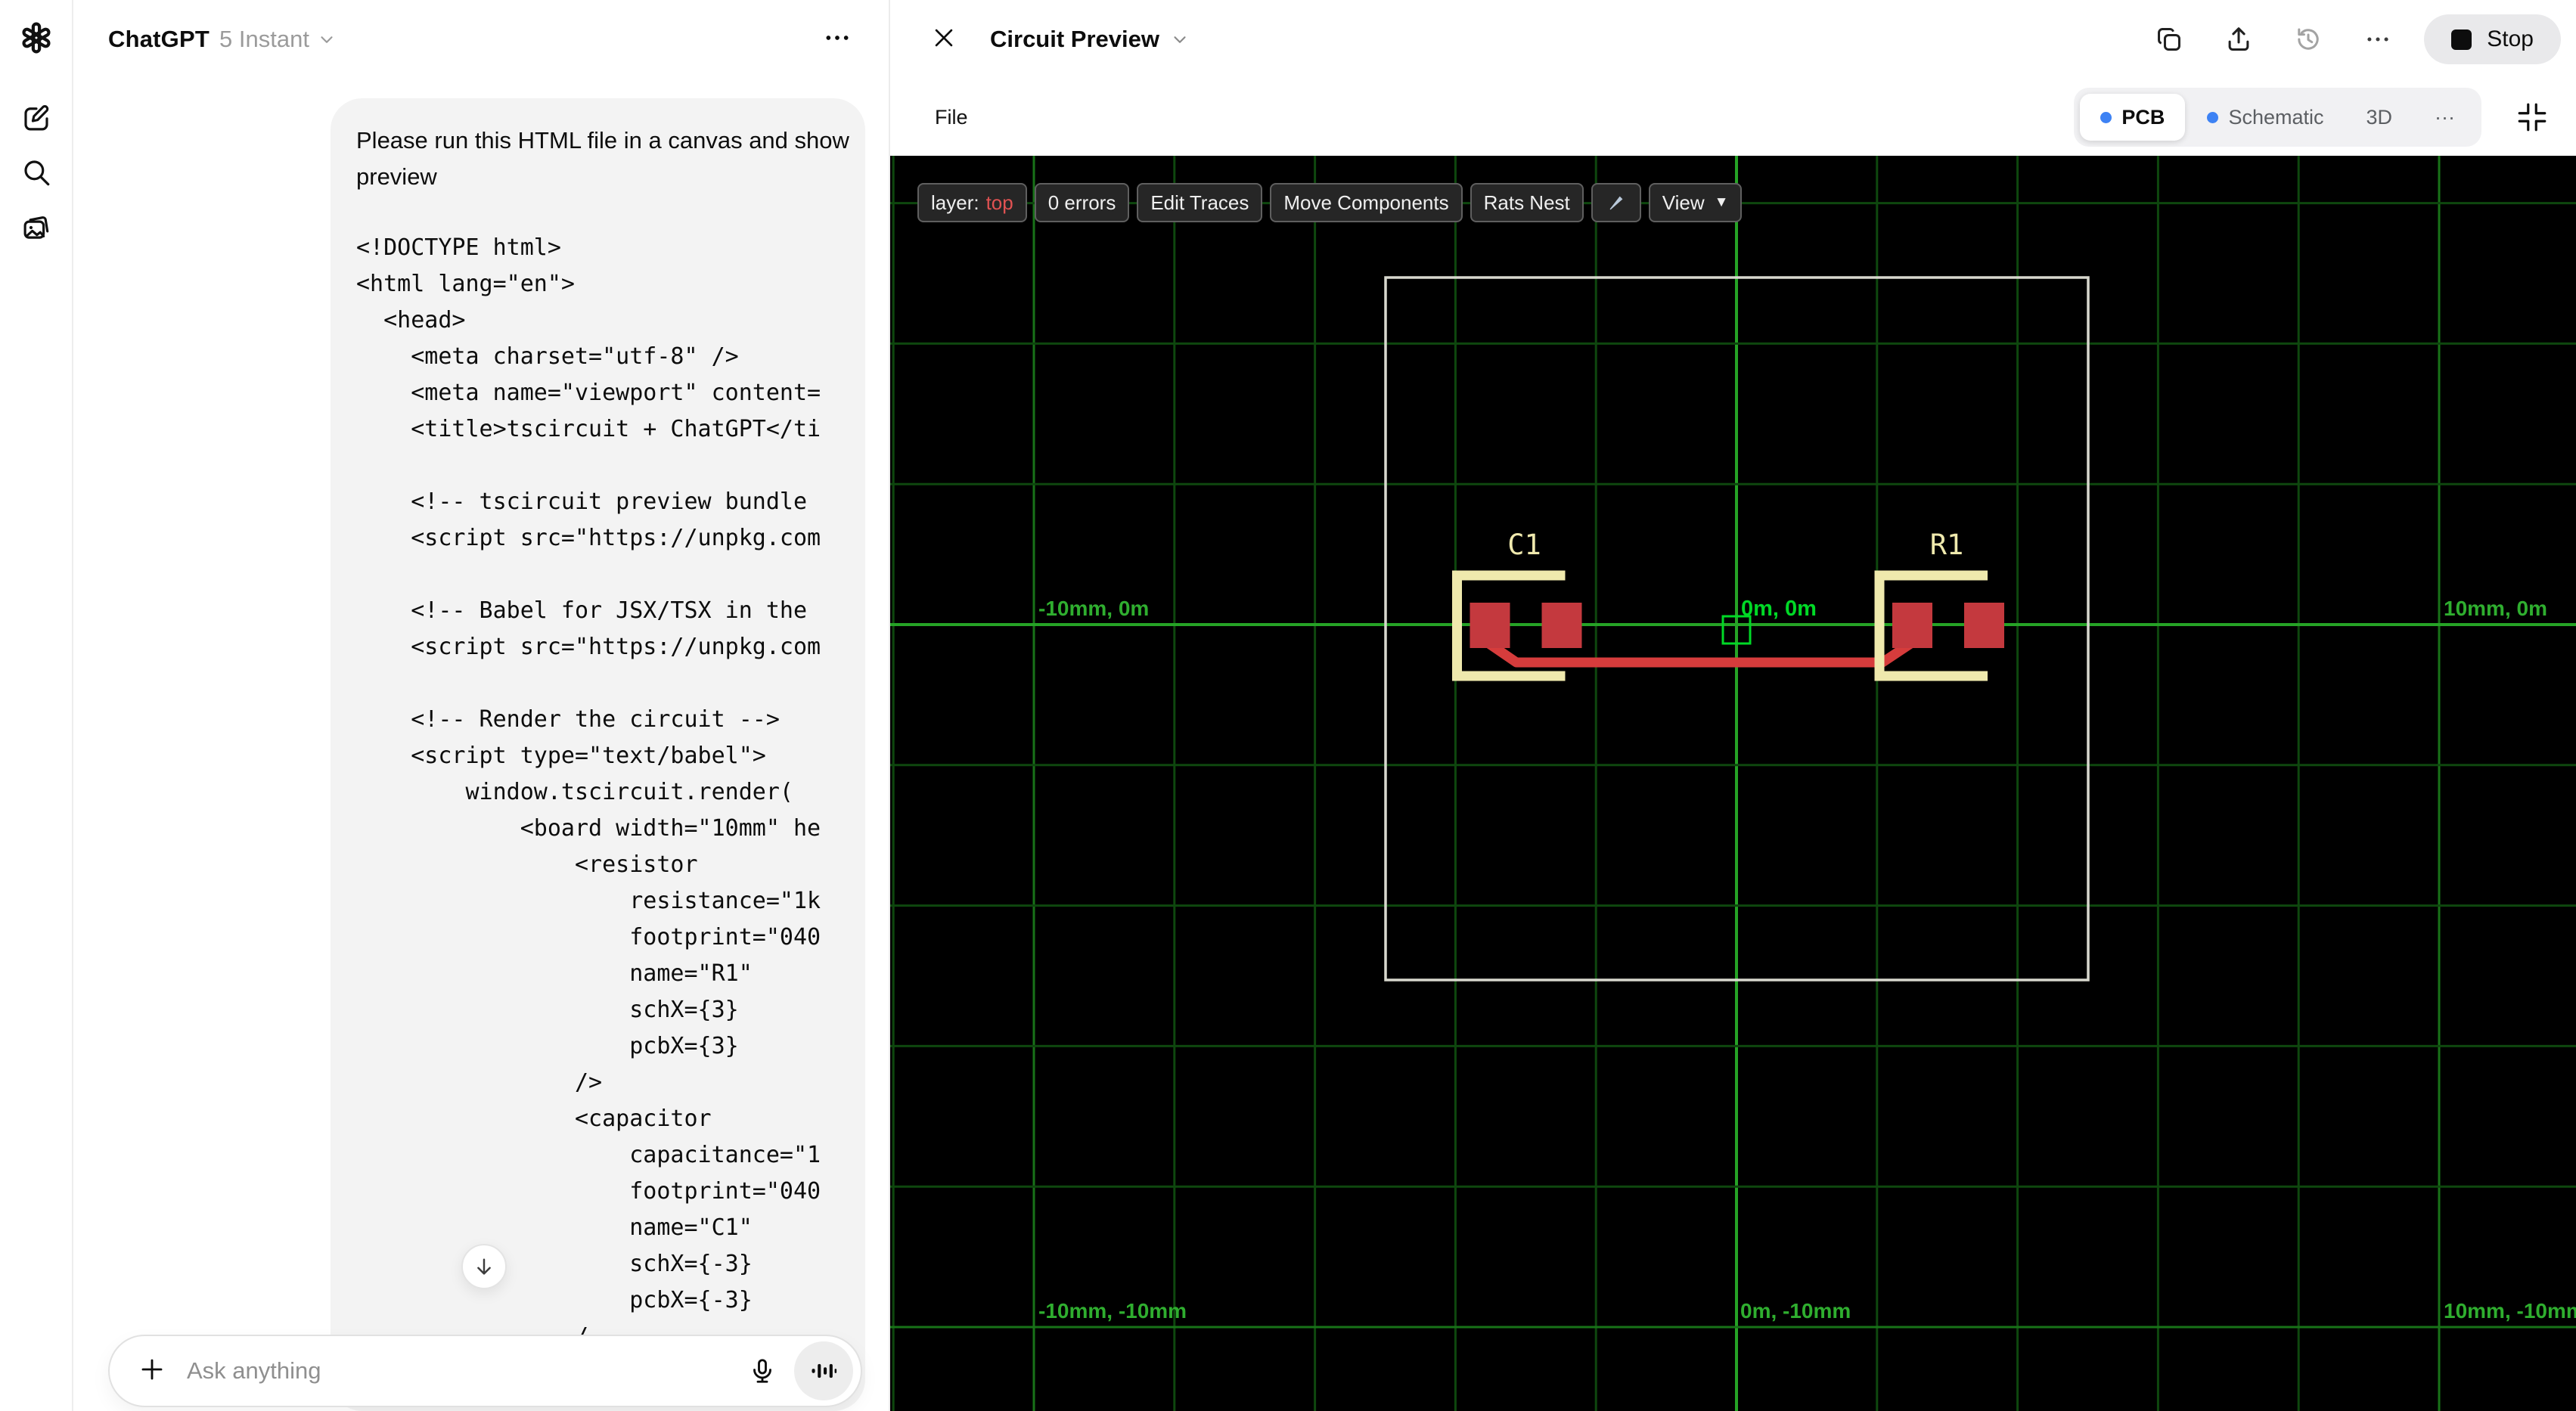 The width and height of the screenshot is (2576, 1411). I want to click on copy-button, so click(2169, 39).